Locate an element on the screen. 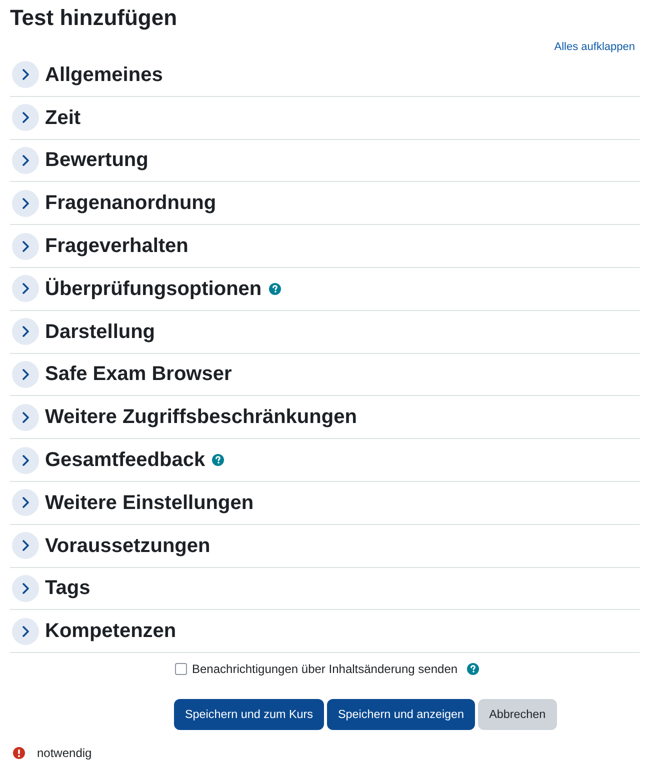  section-heading: Voraussetzungen is located at coordinates (127, 546).